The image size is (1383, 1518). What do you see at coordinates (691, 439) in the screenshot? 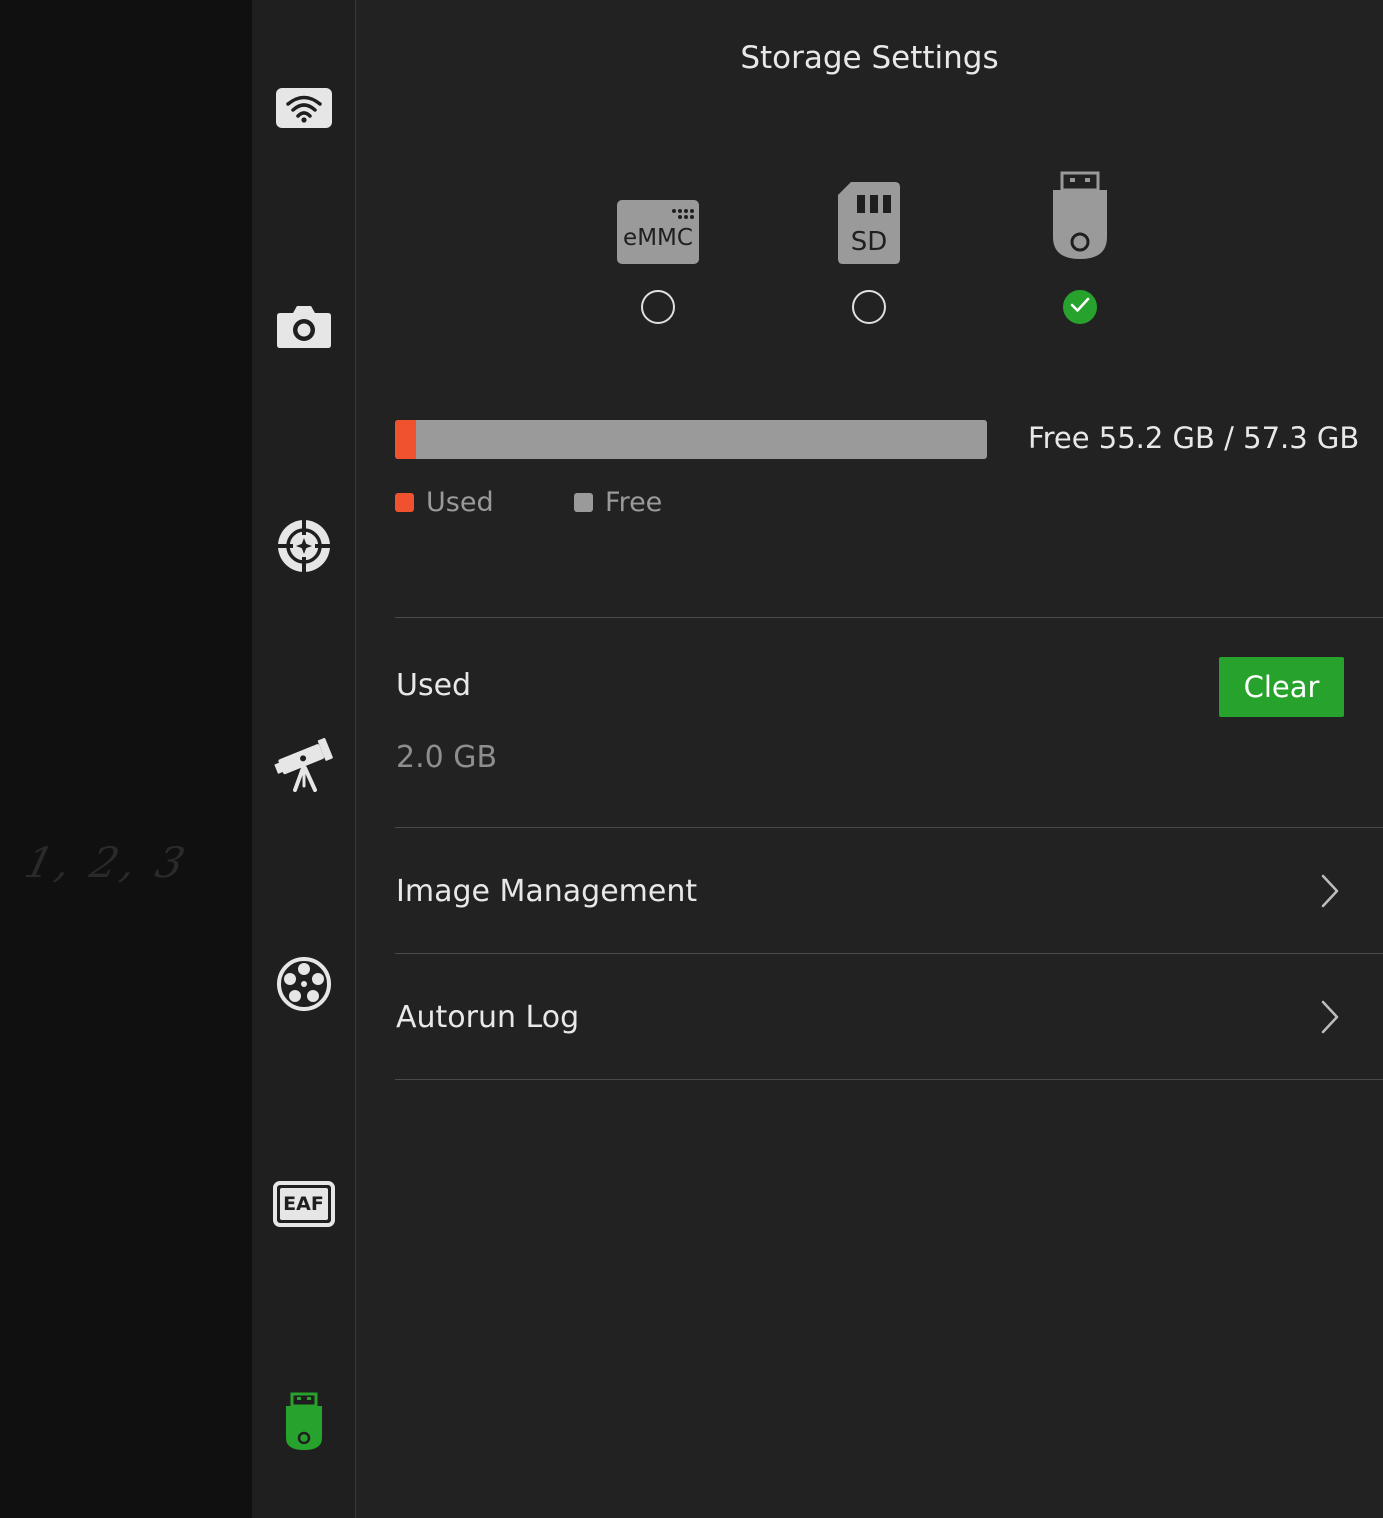
I see `storage-usage-bar` at bounding box center [691, 439].